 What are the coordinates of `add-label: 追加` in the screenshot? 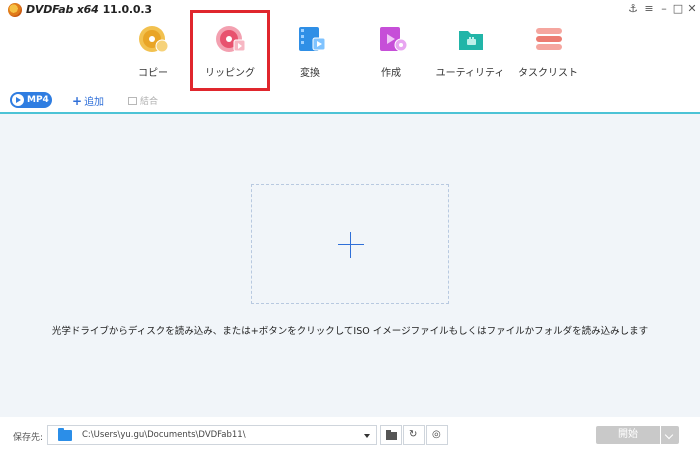 It's located at (94, 102).